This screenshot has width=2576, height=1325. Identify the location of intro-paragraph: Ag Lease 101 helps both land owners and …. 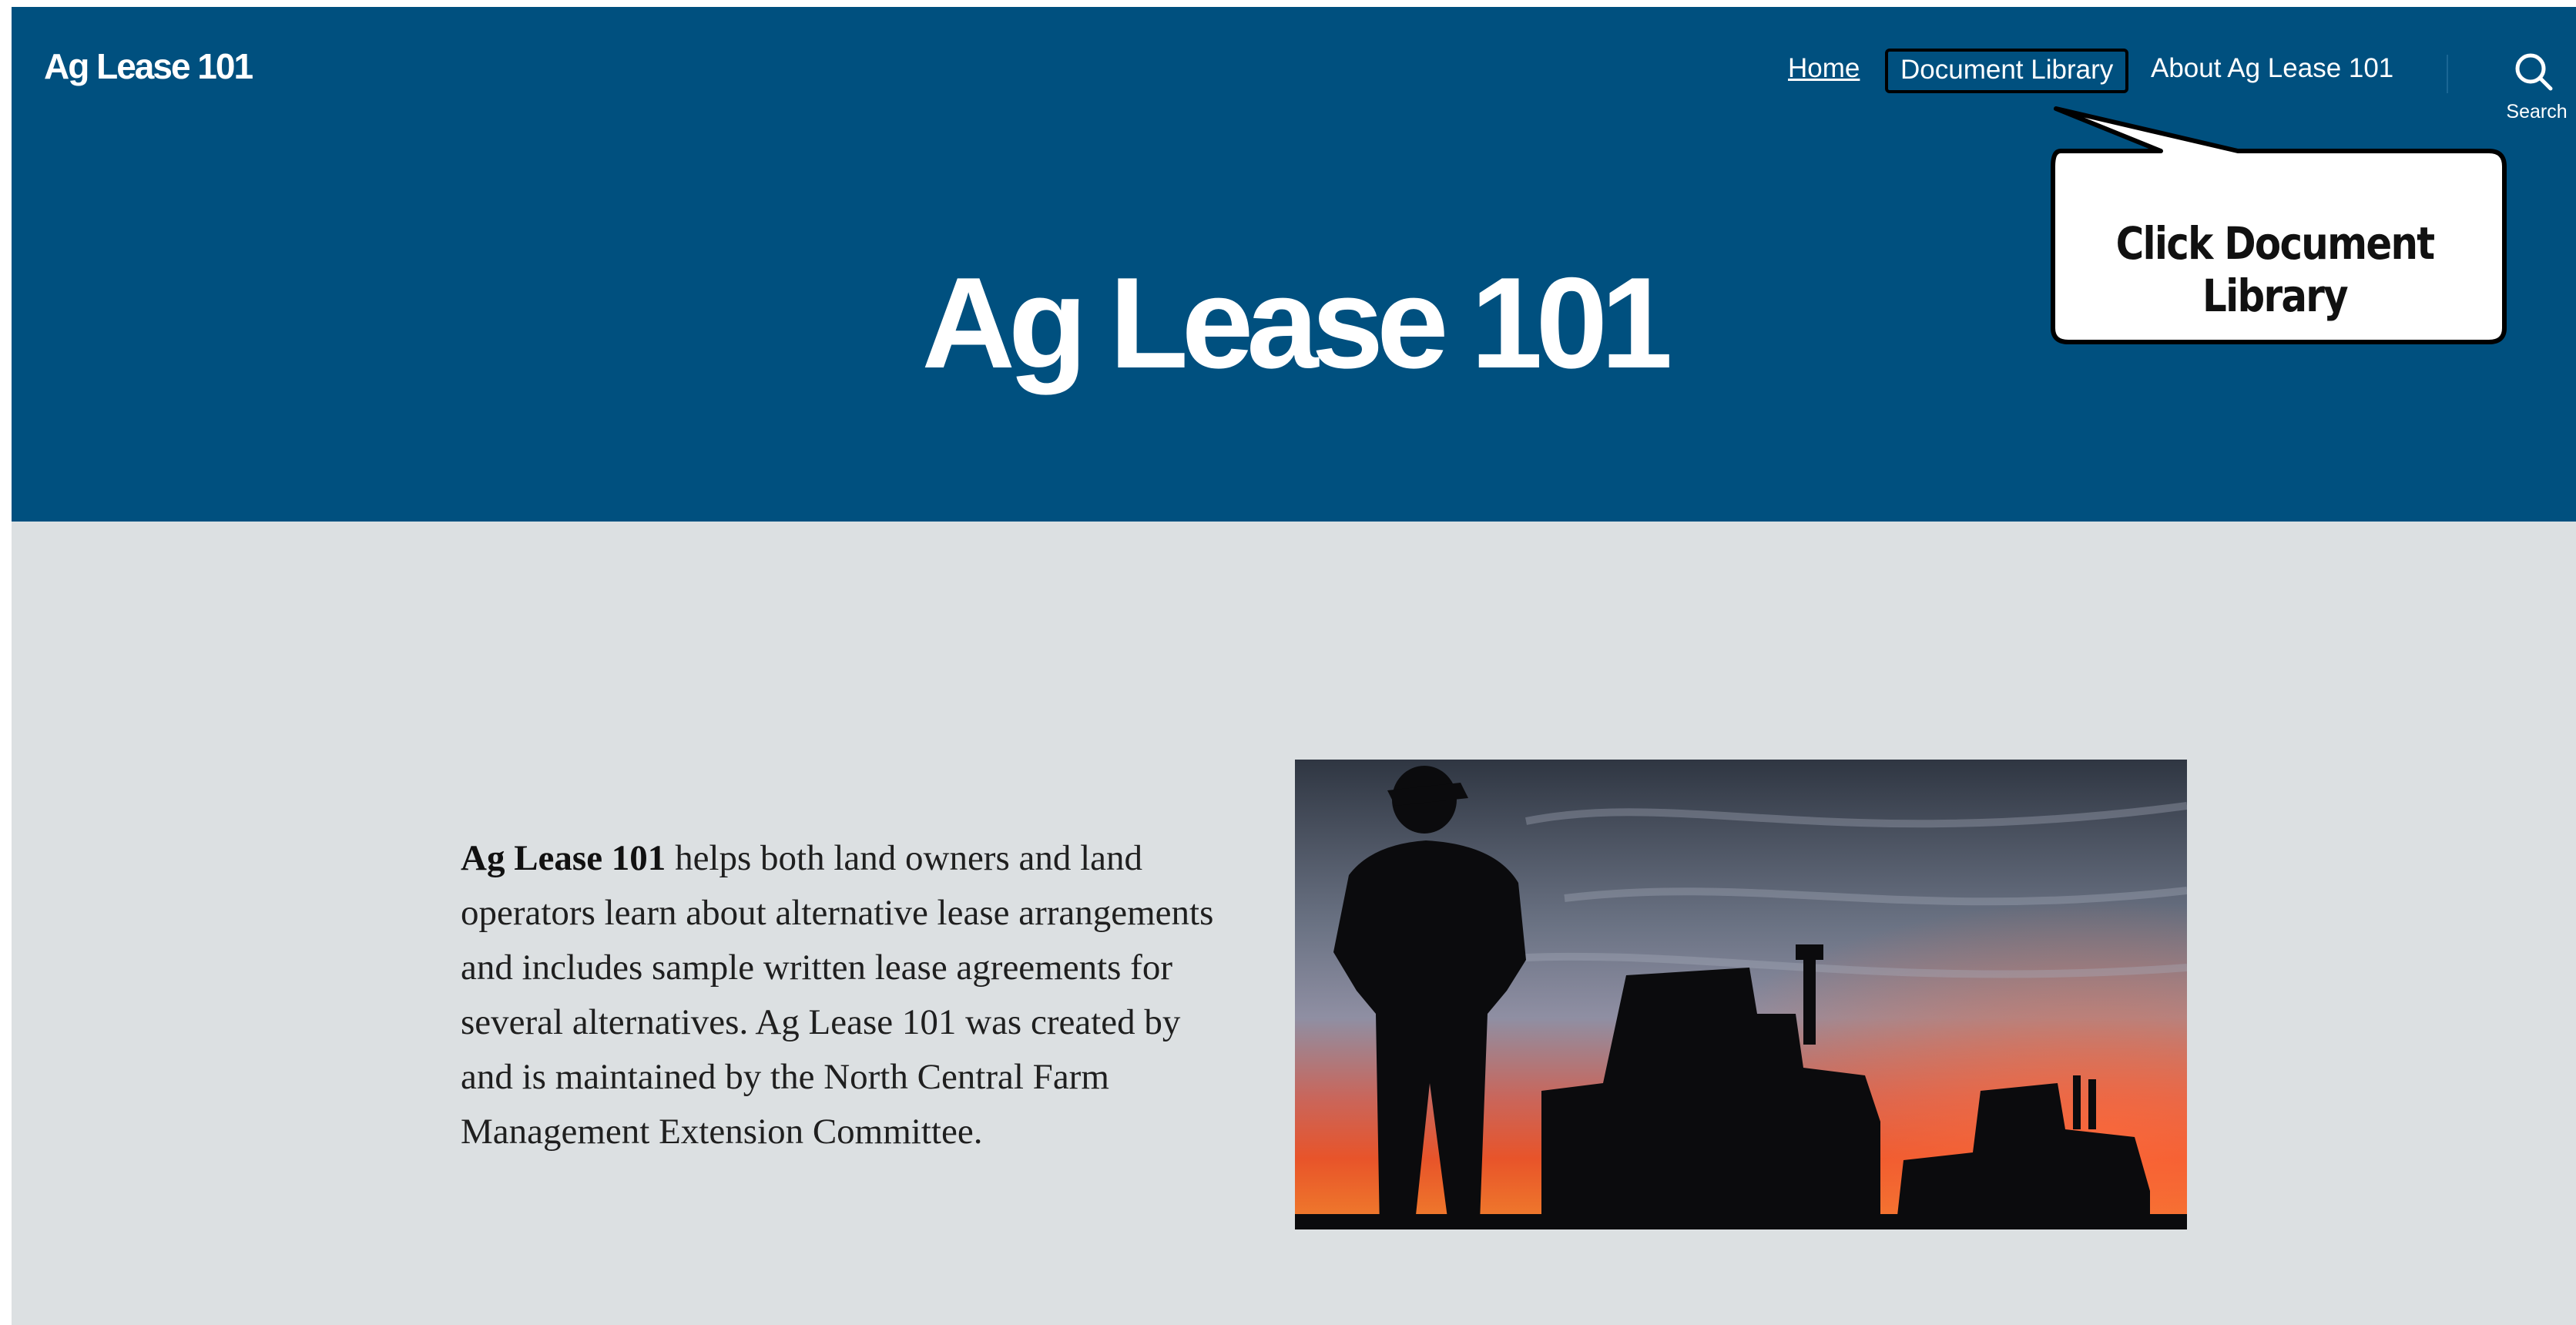
(846, 995).